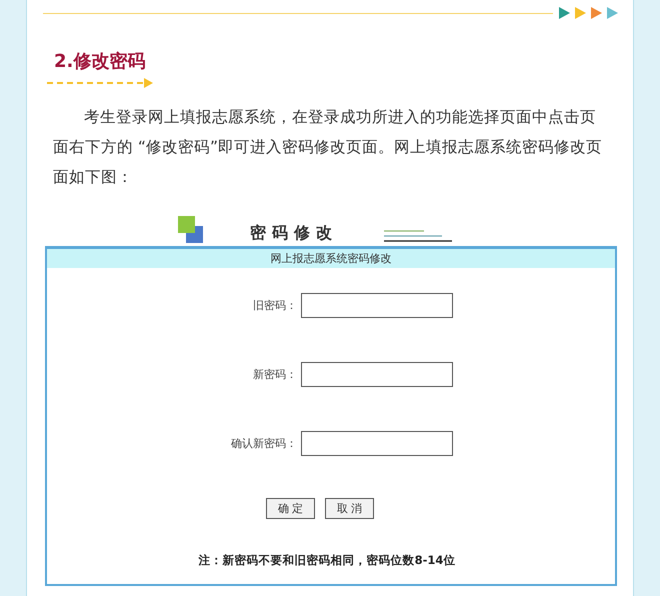 The image size is (660, 596). Describe the element at coordinates (275, 374) in the screenshot. I see `field-label: 新密码：` at that location.